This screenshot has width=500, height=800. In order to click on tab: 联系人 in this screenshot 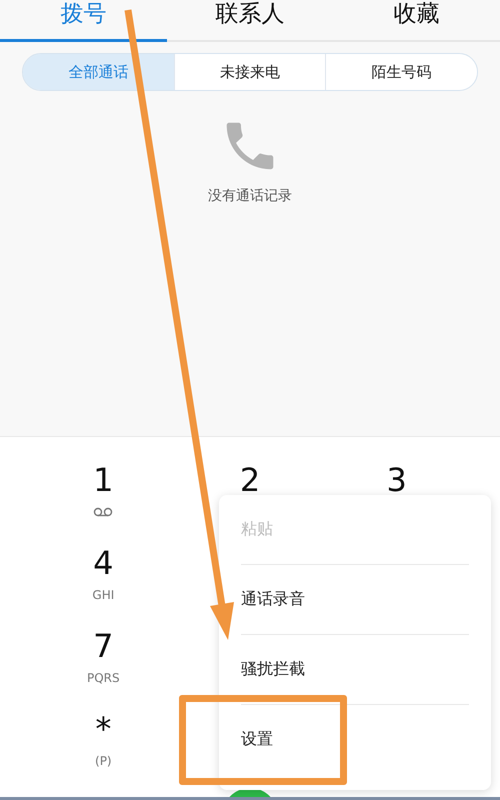, I will do `click(250, 21)`.